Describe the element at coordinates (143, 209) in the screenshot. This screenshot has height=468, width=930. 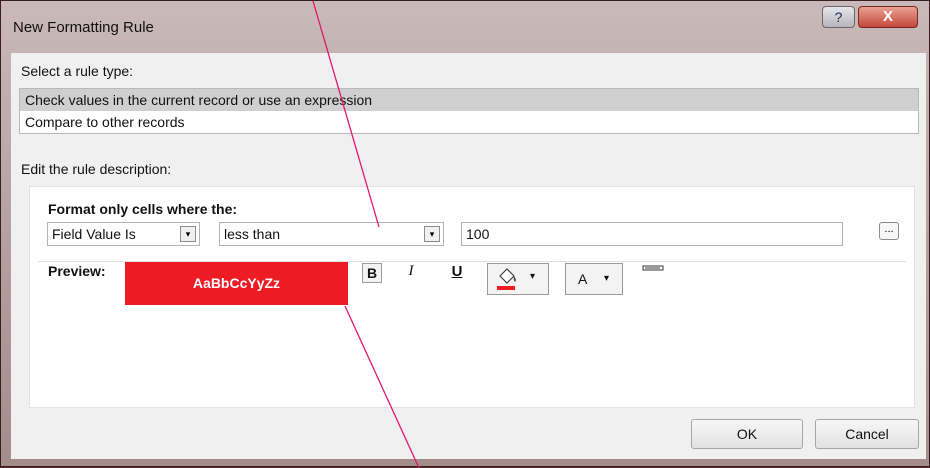
I see `condition-label: Format only cells where the:` at that location.